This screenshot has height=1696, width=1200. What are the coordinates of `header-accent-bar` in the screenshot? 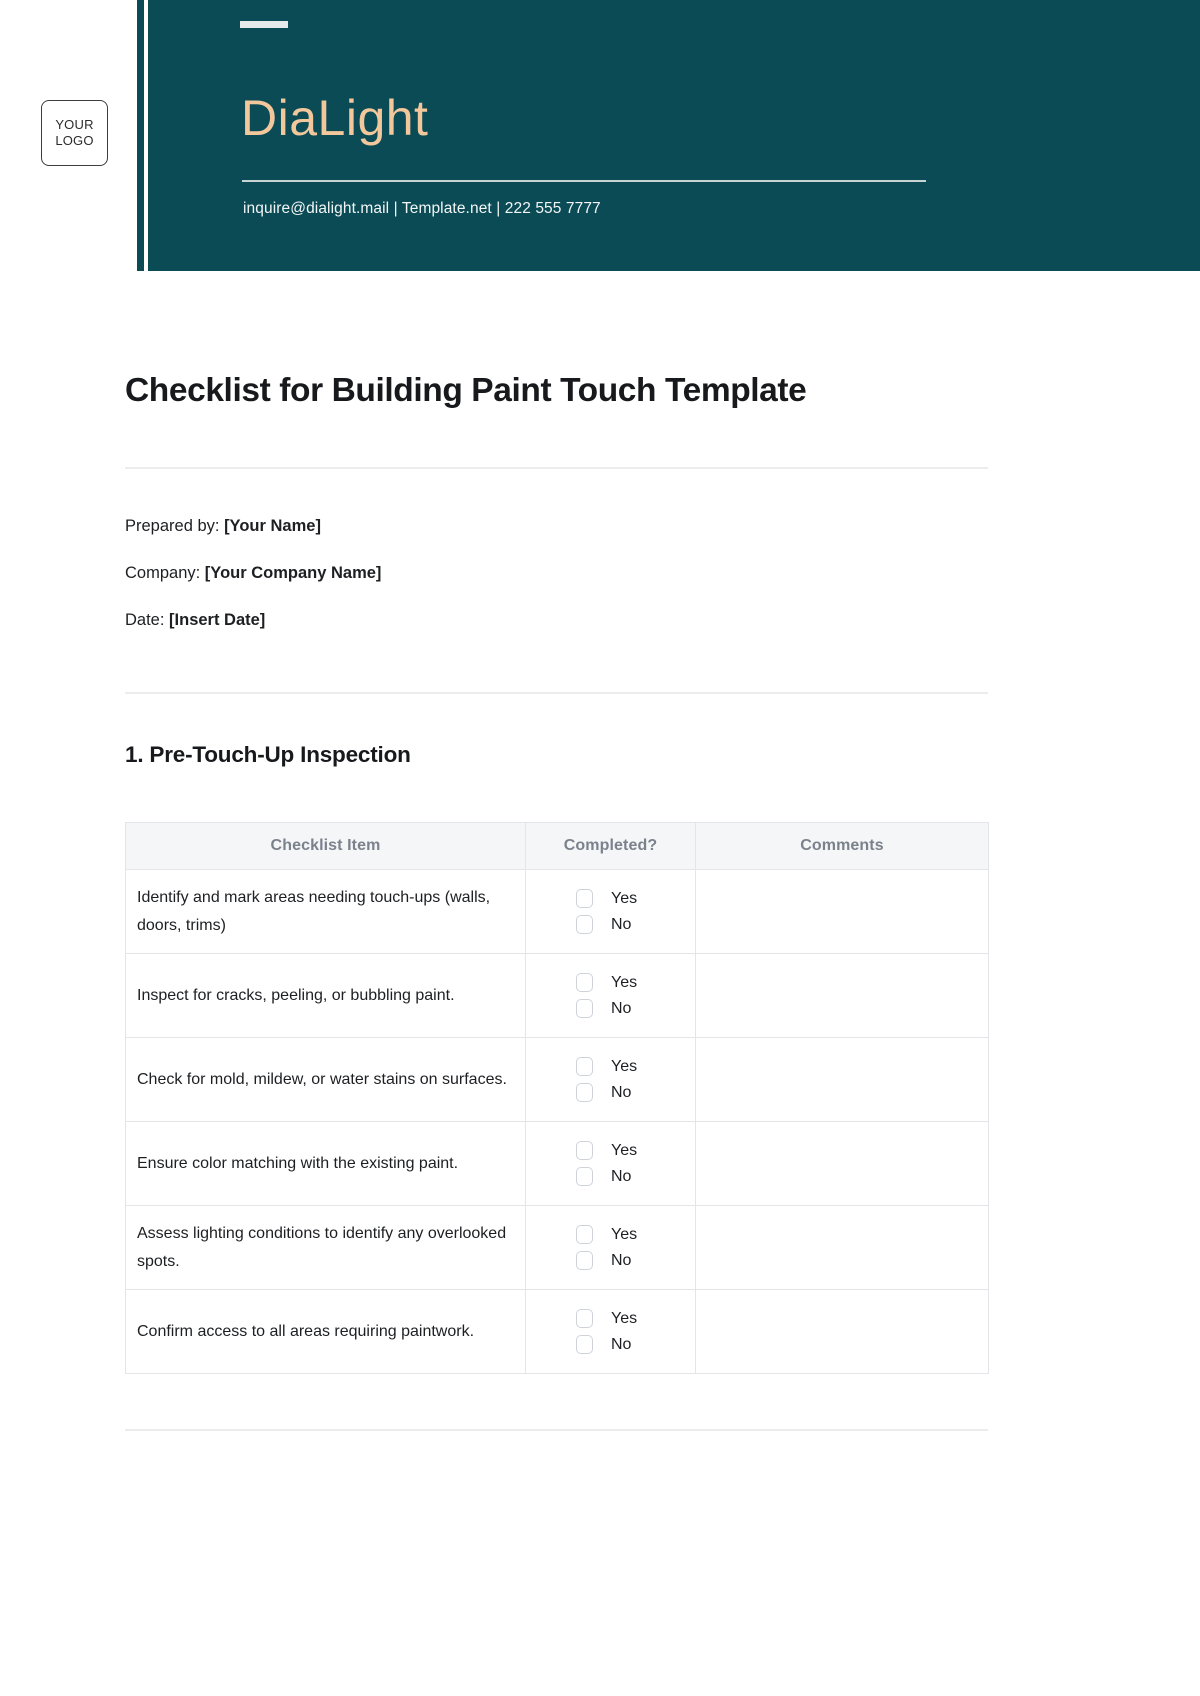 It's located at (140, 135).